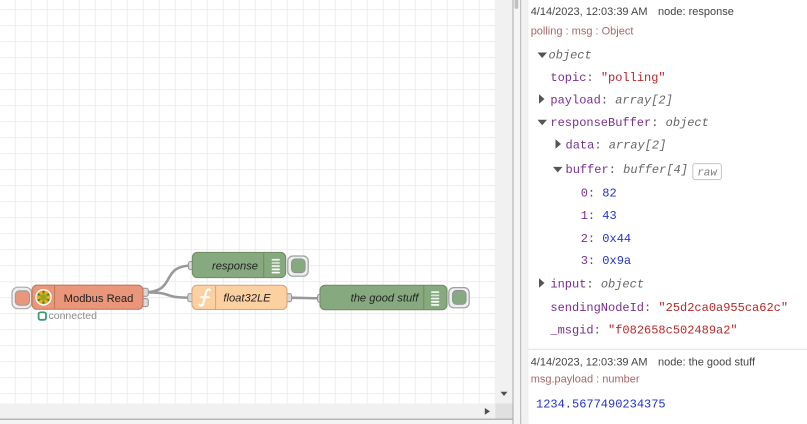 The height and width of the screenshot is (424, 807). I want to click on svg-text: response, so click(235, 266).